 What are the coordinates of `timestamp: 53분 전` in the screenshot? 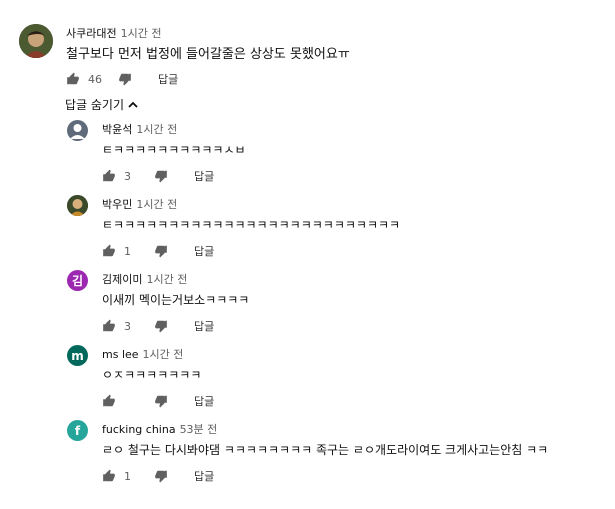 It's located at (199, 429).